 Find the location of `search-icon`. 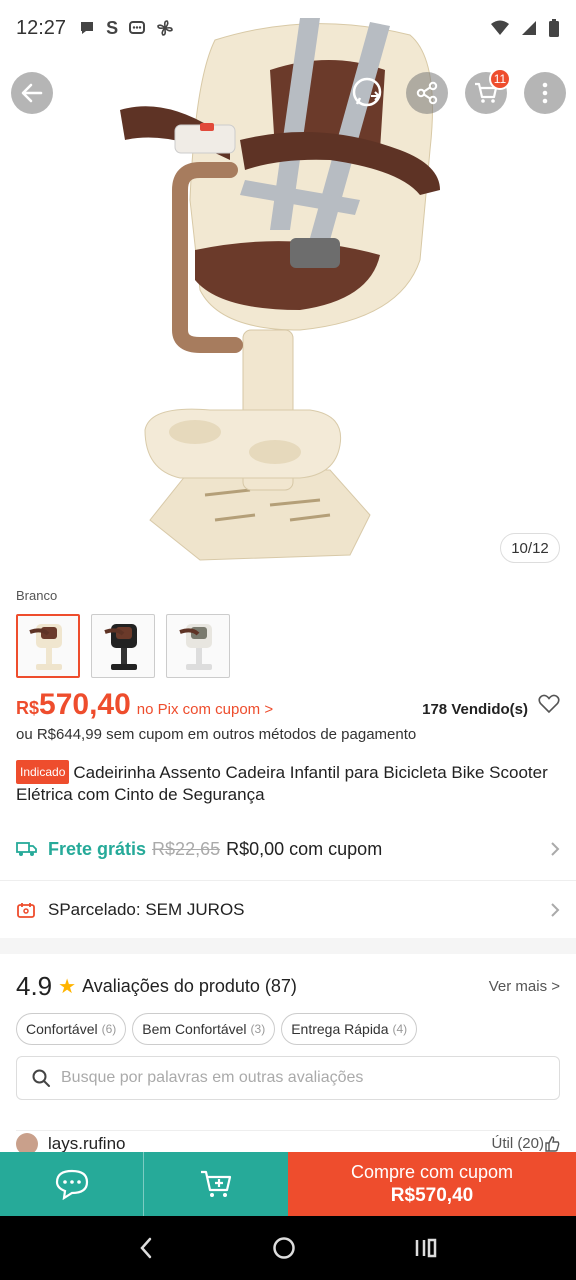

search-icon is located at coordinates (41, 1078).